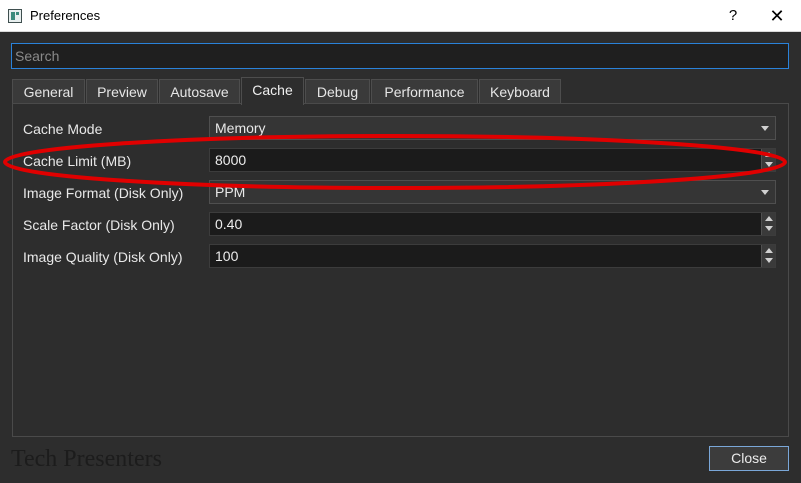 The height and width of the screenshot is (483, 801). Describe the element at coordinates (492, 192) in the screenshot. I see `image-format-select: PPM` at that location.